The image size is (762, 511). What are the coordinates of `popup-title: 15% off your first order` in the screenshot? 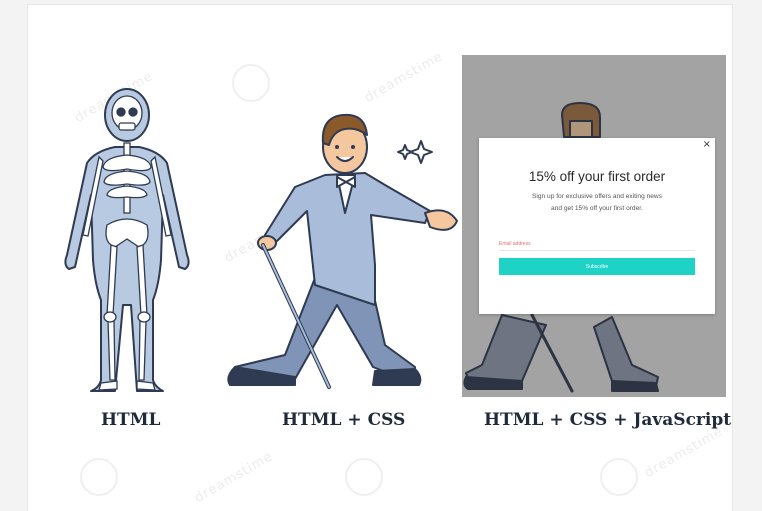 It's located at (597, 176).